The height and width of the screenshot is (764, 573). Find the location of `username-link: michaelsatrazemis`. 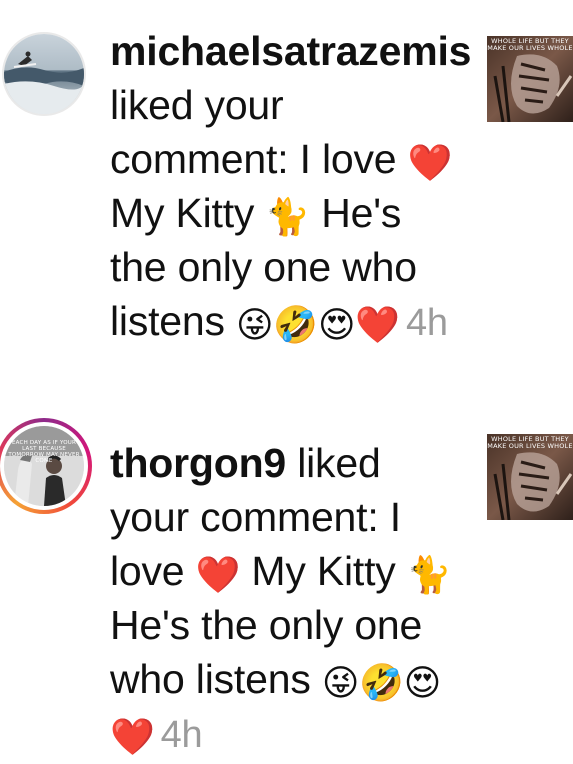

username-link: michaelsatrazemis is located at coordinates (290, 51).